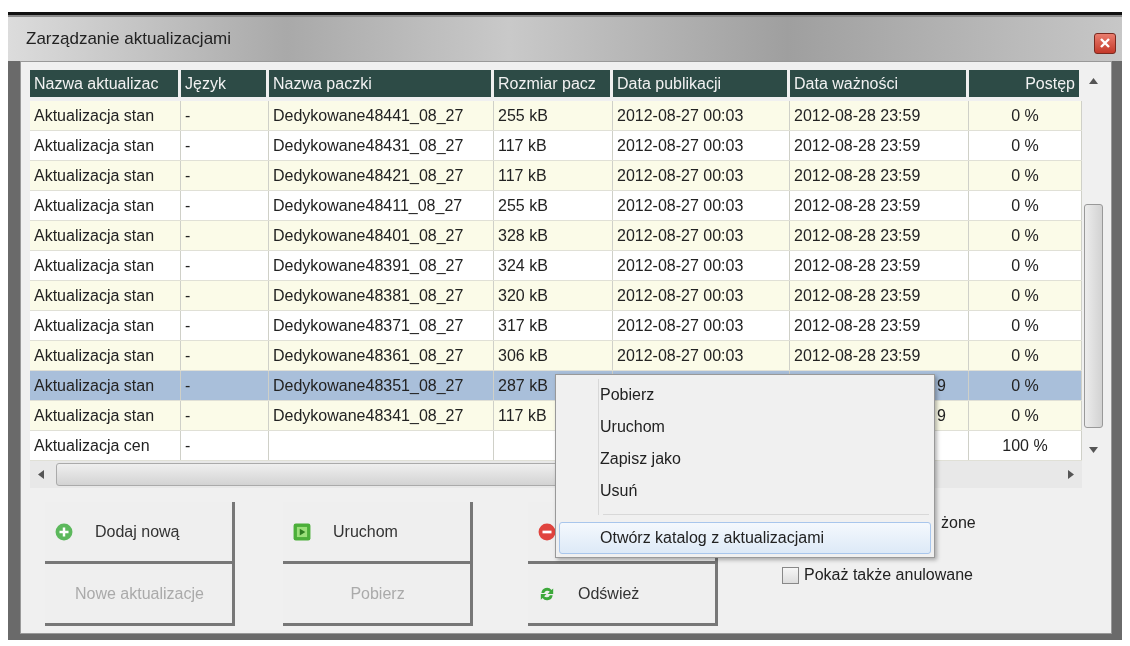 The width and height of the screenshot is (1130, 646). I want to click on table-cell: 317 kB, so click(523, 325).